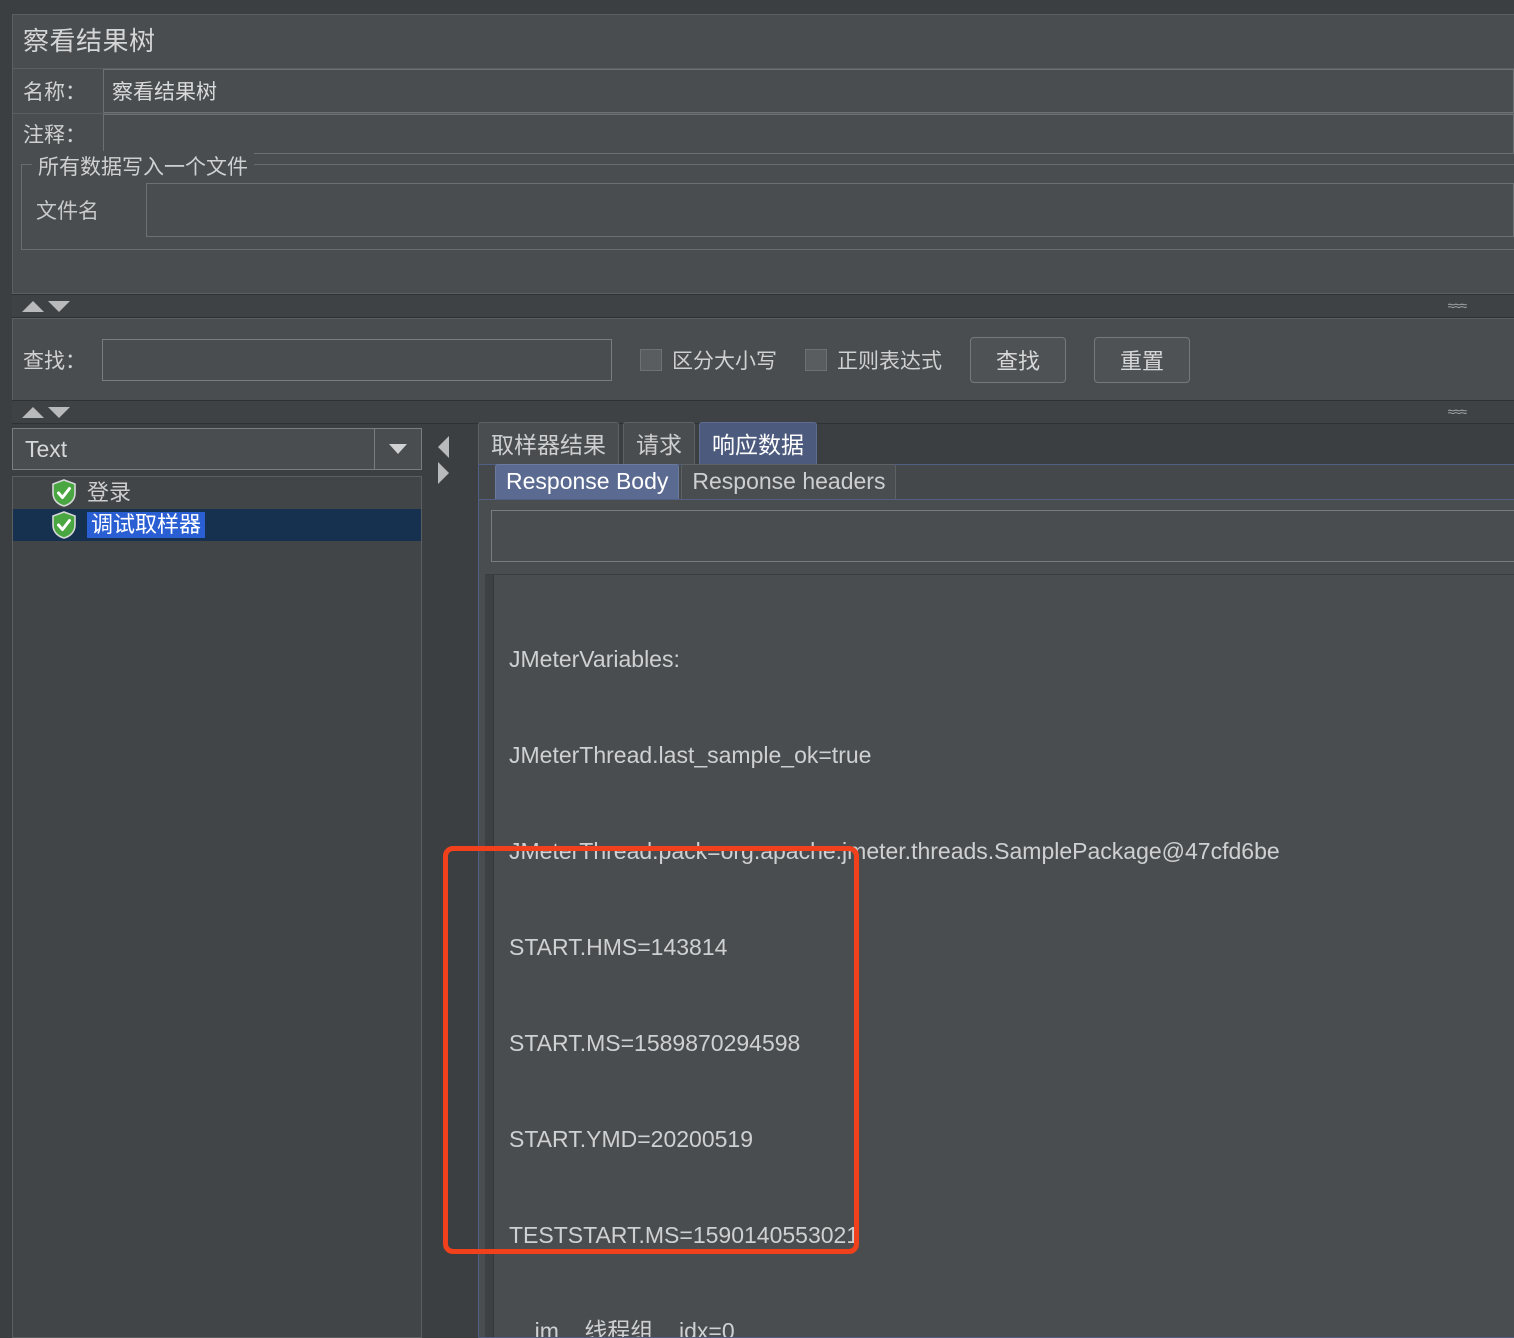 The width and height of the screenshot is (1514, 1338). I want to click on case-sensitive-label: 区分大小写, so click(724, 361).